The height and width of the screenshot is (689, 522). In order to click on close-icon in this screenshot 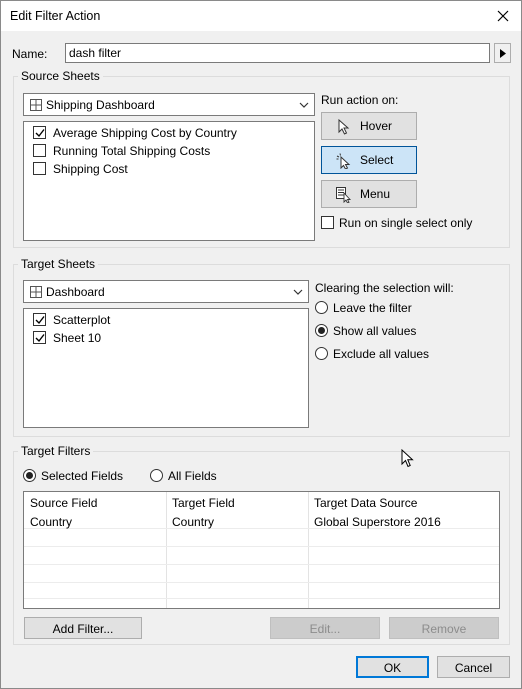, I will do `click(503, 16)`.